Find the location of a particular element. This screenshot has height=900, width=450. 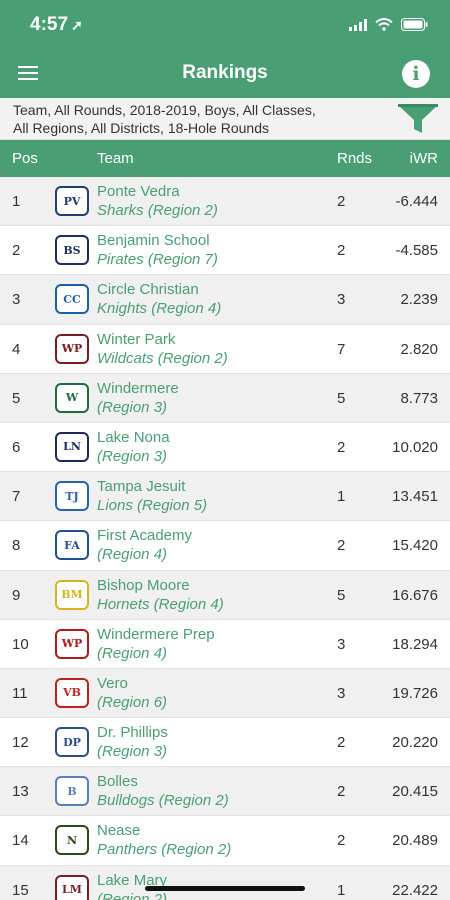

team-name: Bishop Moore is located at coordinates (143, 585).